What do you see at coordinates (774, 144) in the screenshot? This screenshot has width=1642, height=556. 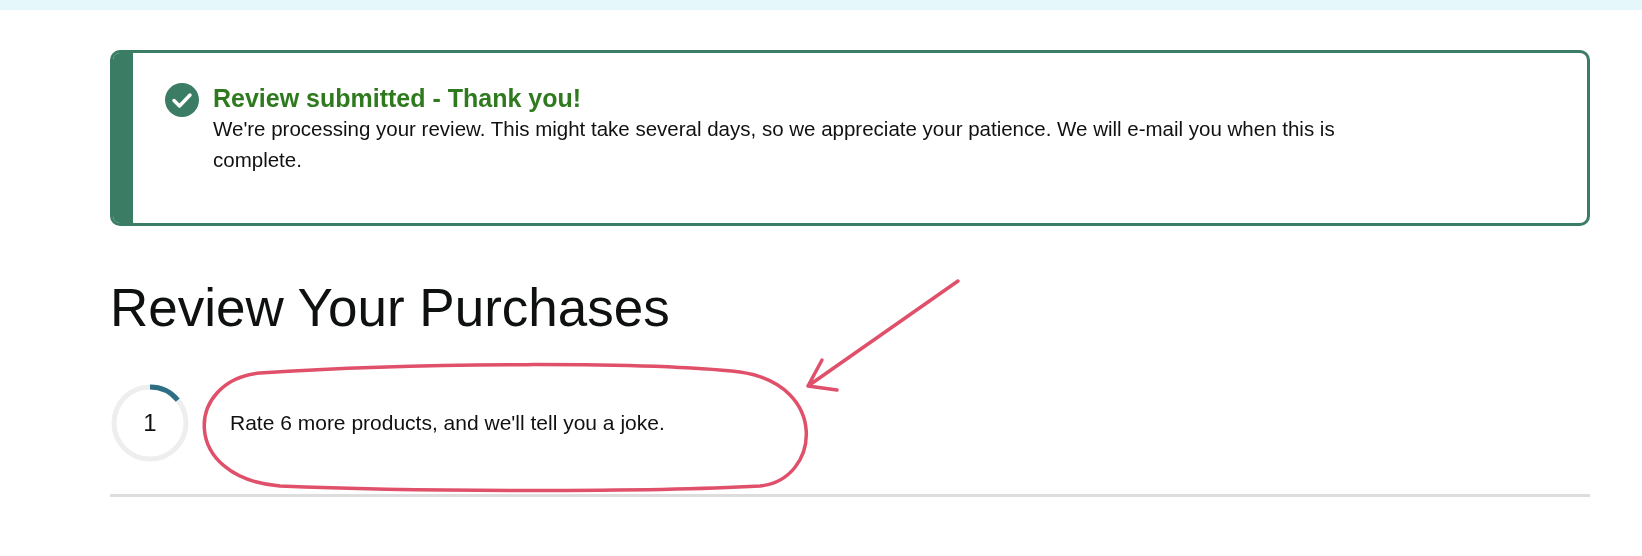 I see `alert-message: We're processing your review. This might take several days, so we appreciate your patience. We will e-mail you when this is complete.` at bounding box center [774, 144].